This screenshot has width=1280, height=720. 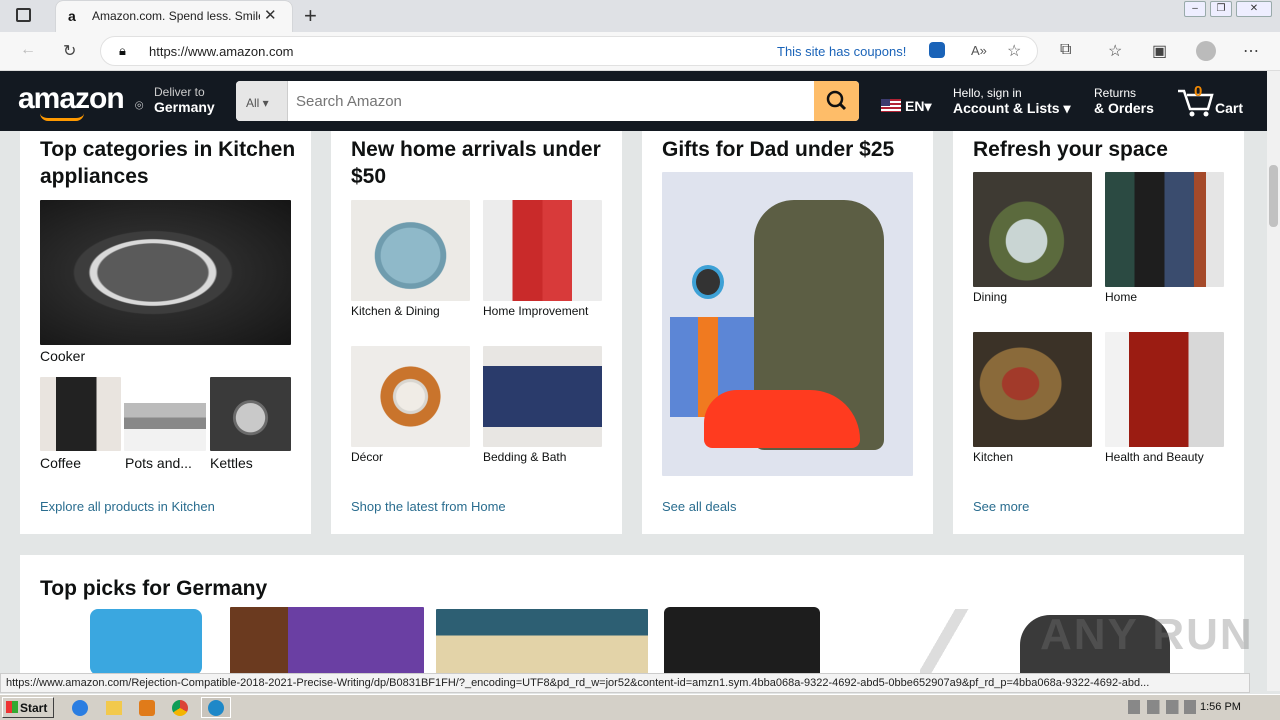 I want to click on search-input, so click(x=551, y=101).